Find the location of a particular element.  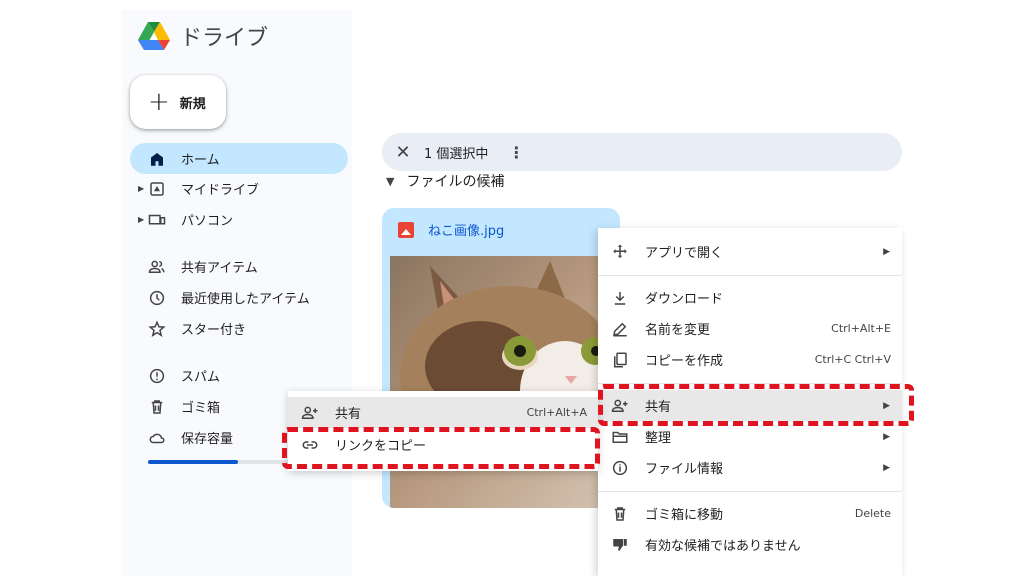

drive-logo: ドライブ is located at coordinates (202, 36).